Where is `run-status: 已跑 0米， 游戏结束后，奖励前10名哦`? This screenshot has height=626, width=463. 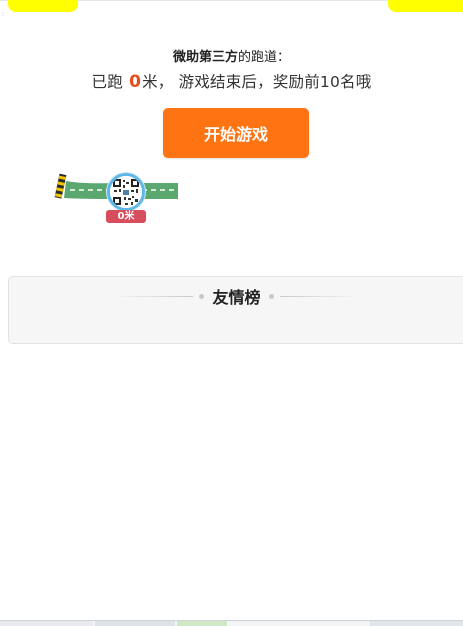 run-status: 已跑 0米， 游戏结束后，奖励前10名哦 is located at coordinates (231, 81).